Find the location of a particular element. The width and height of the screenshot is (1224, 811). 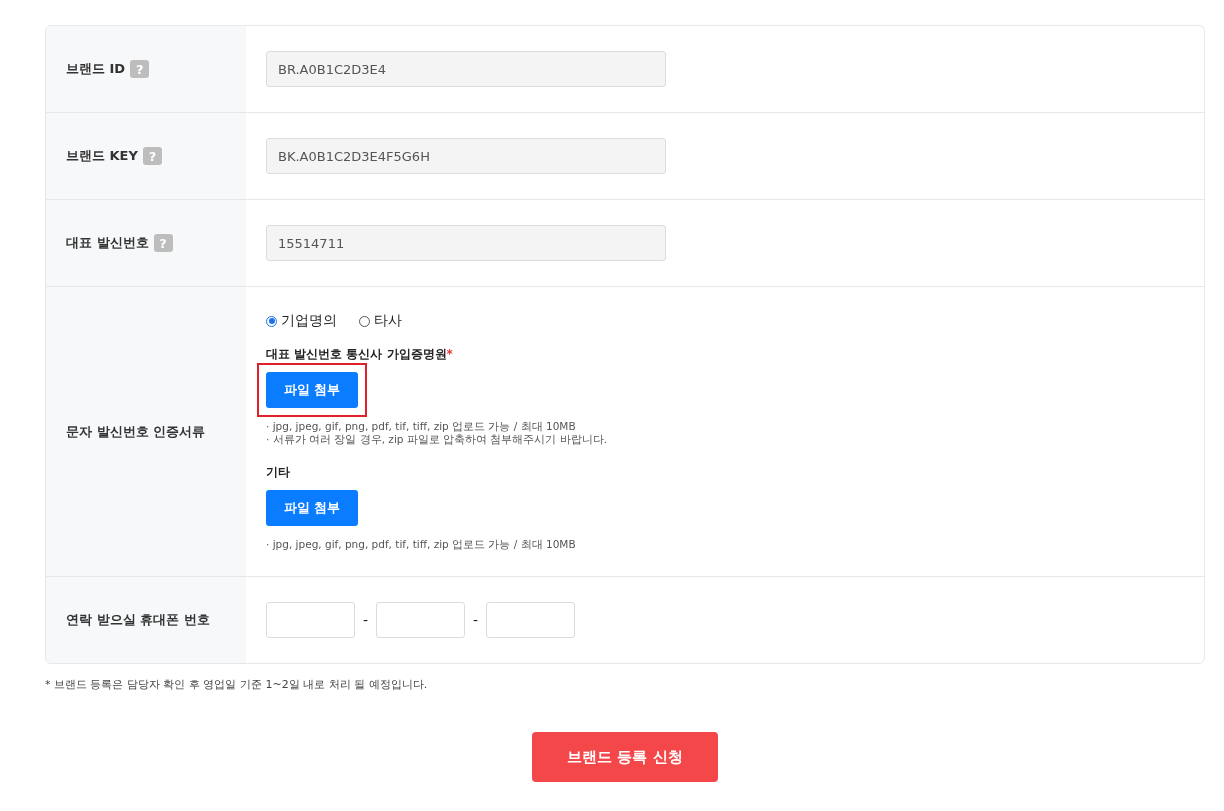

help-note: · 서류가 여러 장일 경우, zip 파일로 압축하여 첨부해주시기 바랍니다. is located at coordinates (437, 439).